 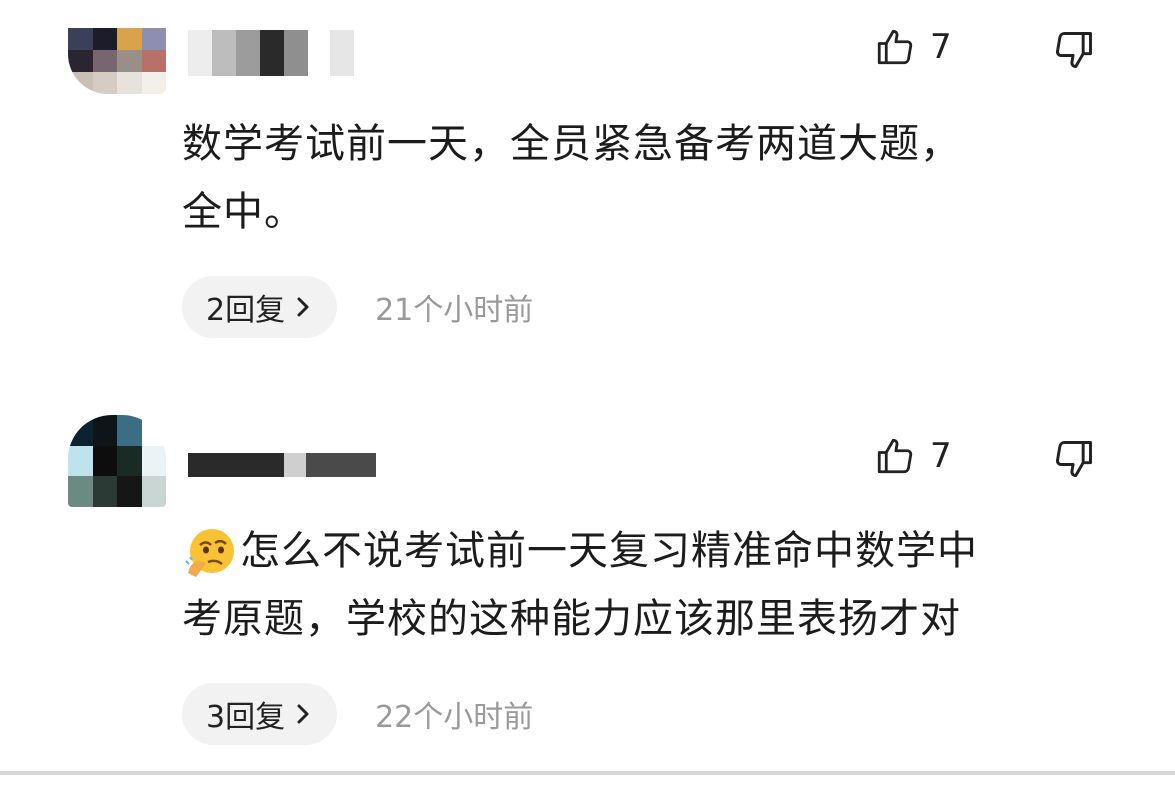 I want to click on comment-text: 数学考试前一天，全员紧急备考两道大题， 全中。, so click(x=647, y=178).